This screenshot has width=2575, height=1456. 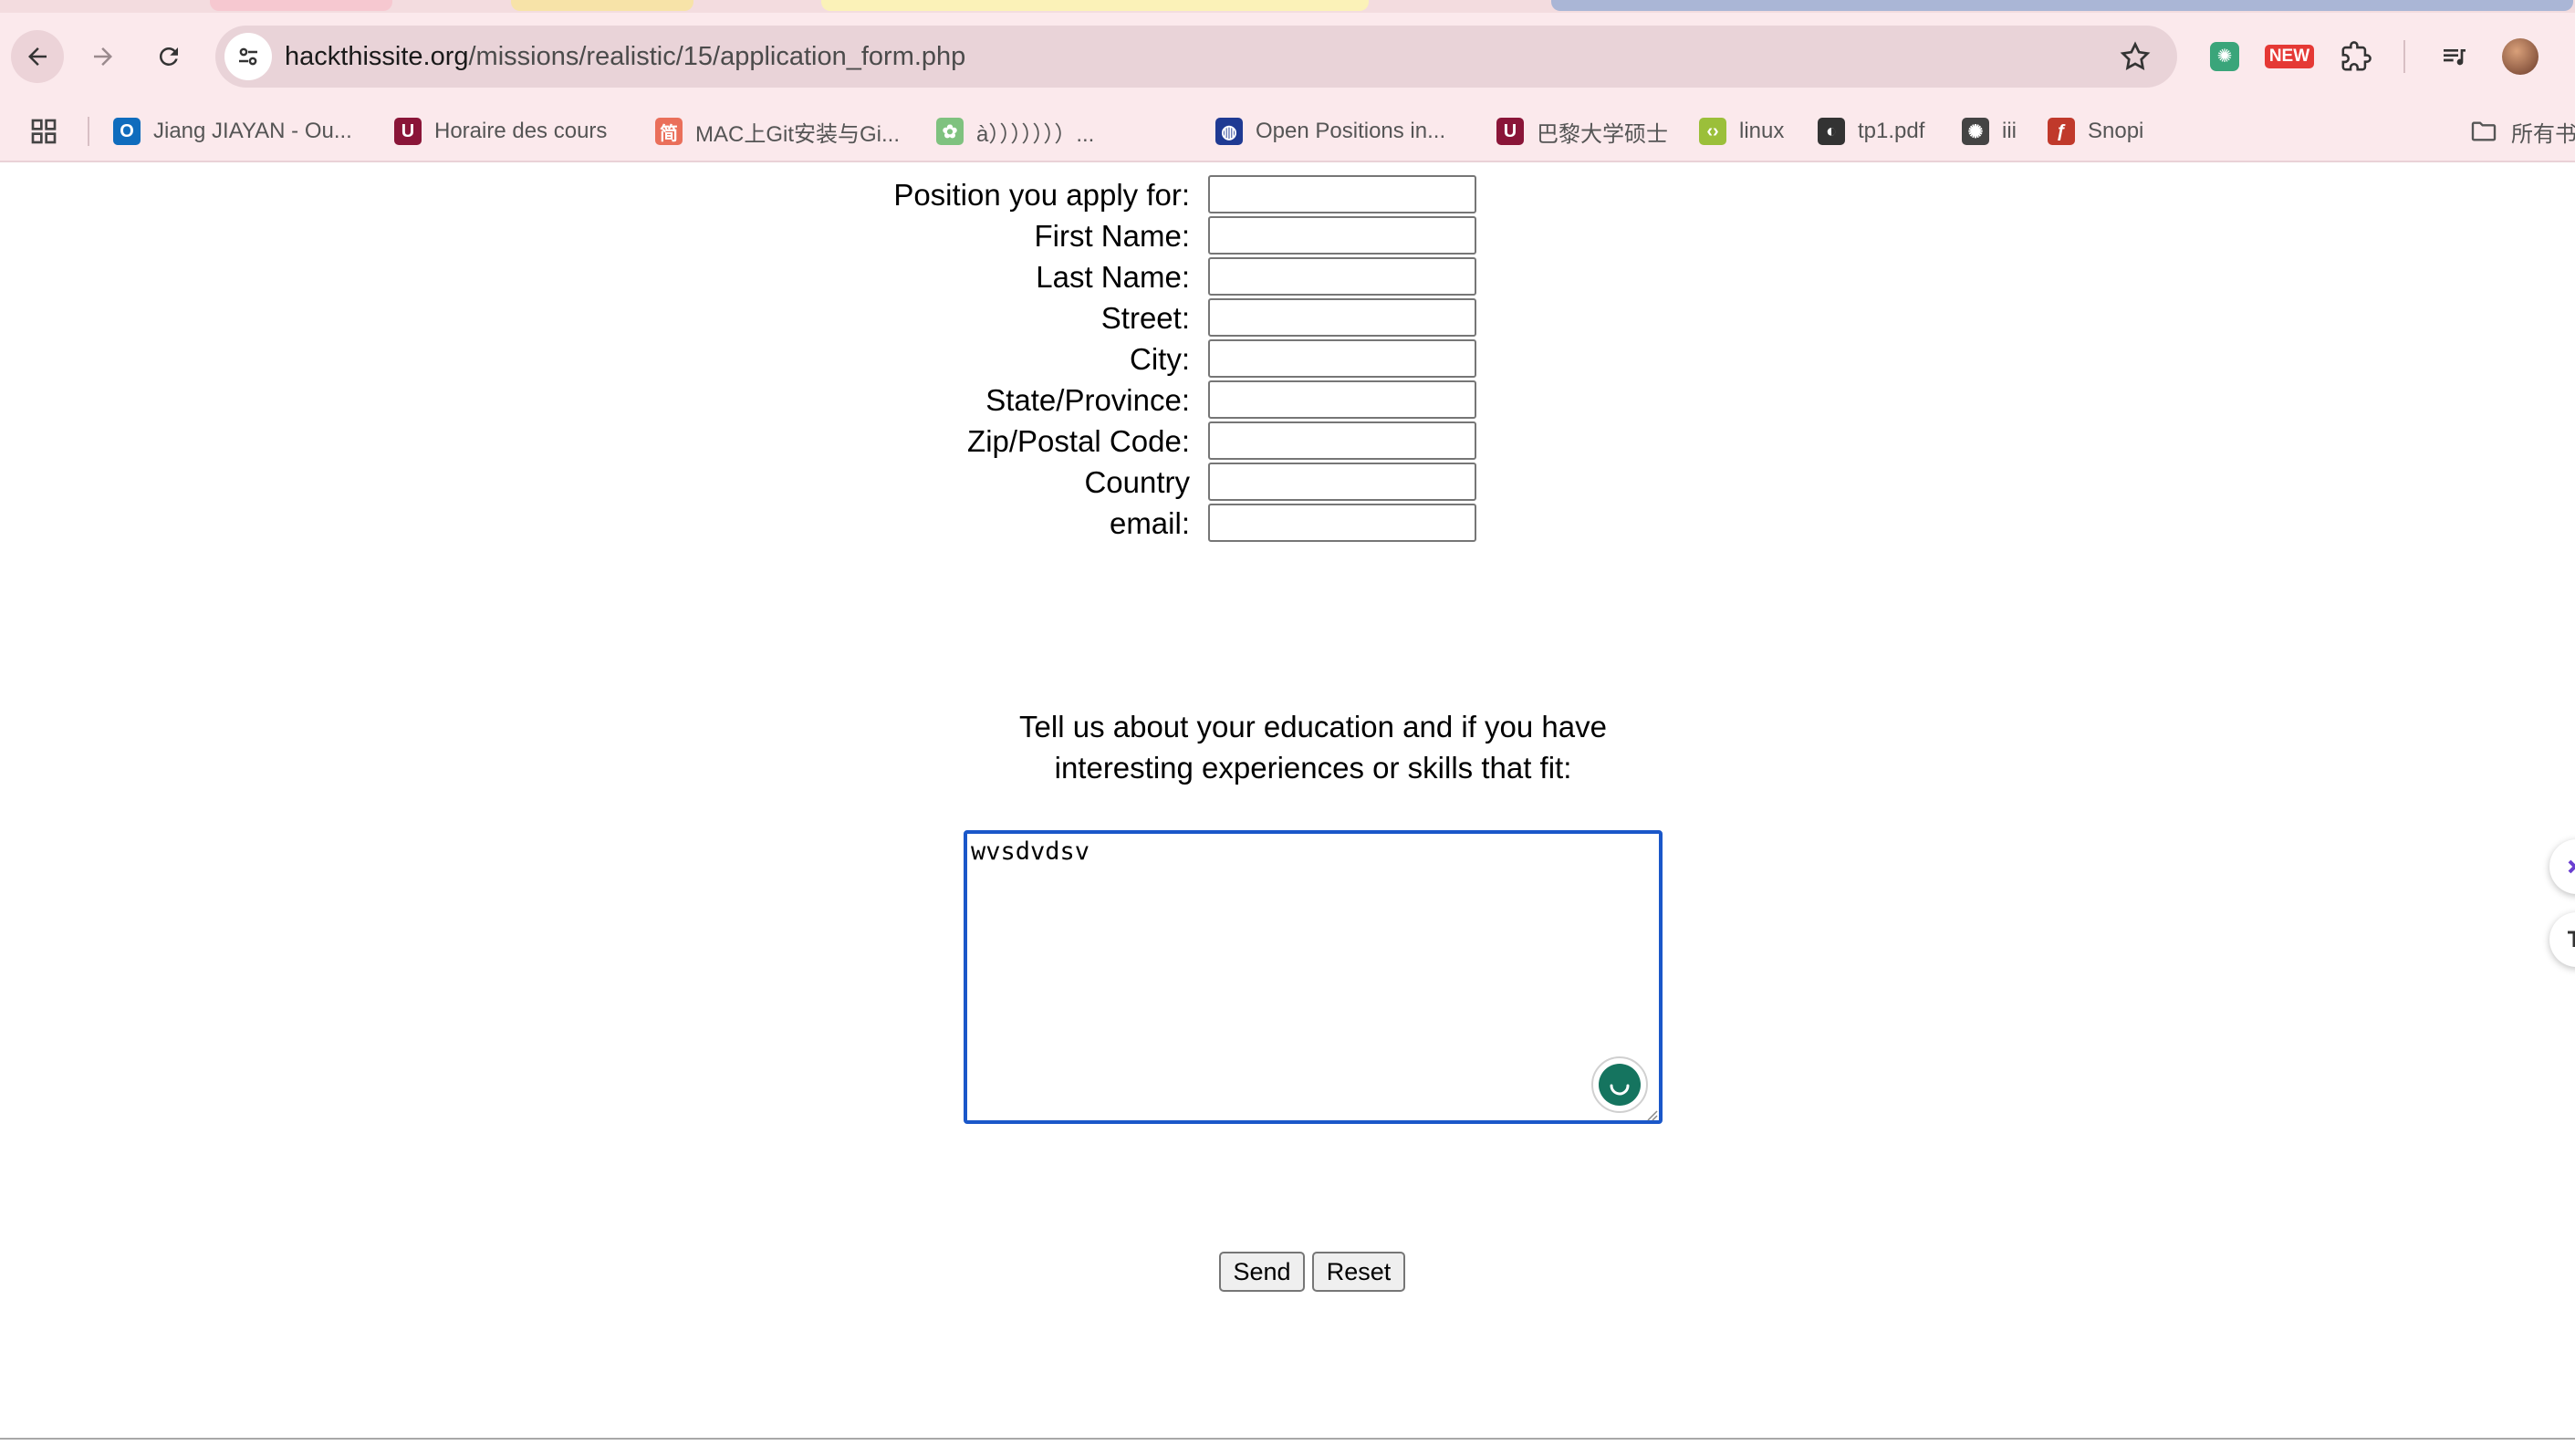 I want to click on field-label: City:, so click(x=1160, y=359).